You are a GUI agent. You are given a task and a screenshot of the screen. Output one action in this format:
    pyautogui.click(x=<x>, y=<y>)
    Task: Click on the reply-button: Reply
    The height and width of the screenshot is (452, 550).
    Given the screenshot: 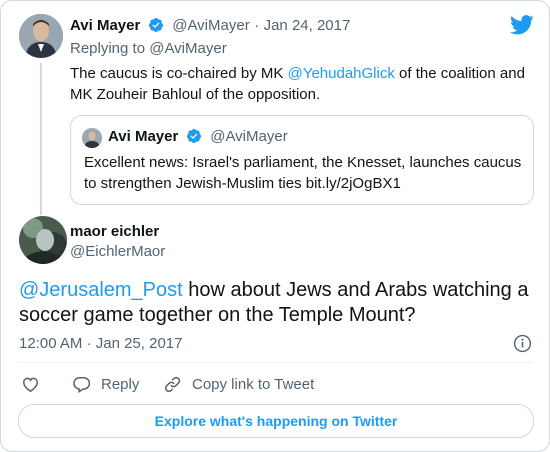 What is the action you would take?
    pyautogui.click(x=105, y=384)
    